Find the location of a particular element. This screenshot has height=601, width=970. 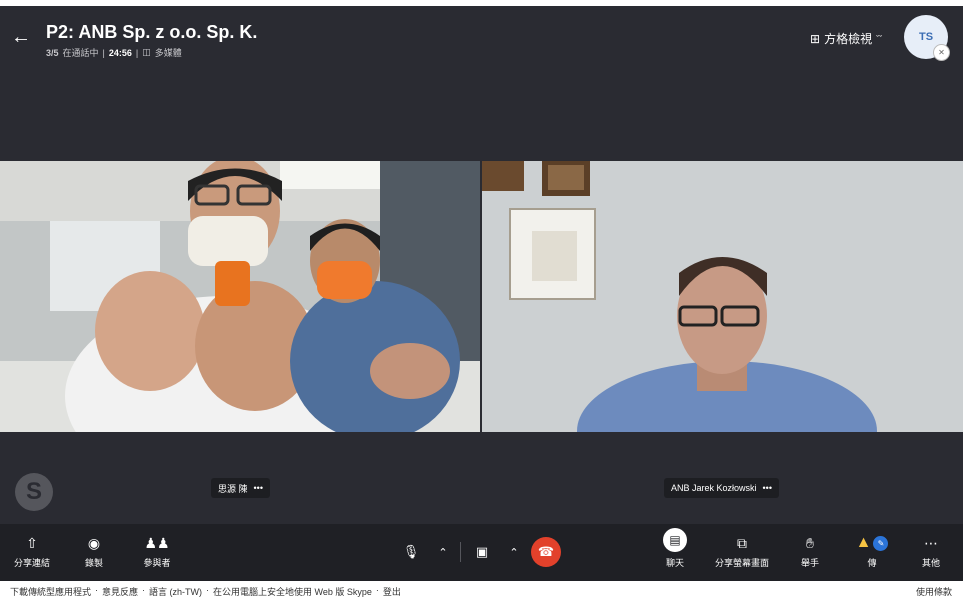

call-subtitle: 3/5 在通話中 | 24:56 | ◫ 多媒體 is located at coordinates (114, 52).